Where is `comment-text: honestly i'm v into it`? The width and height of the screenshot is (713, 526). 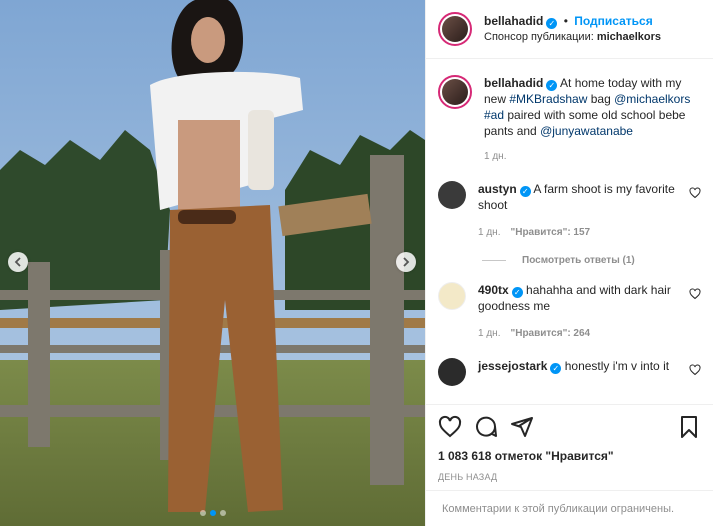 comment-text: honestly i'm v into it is located at coordinates (617, 366).